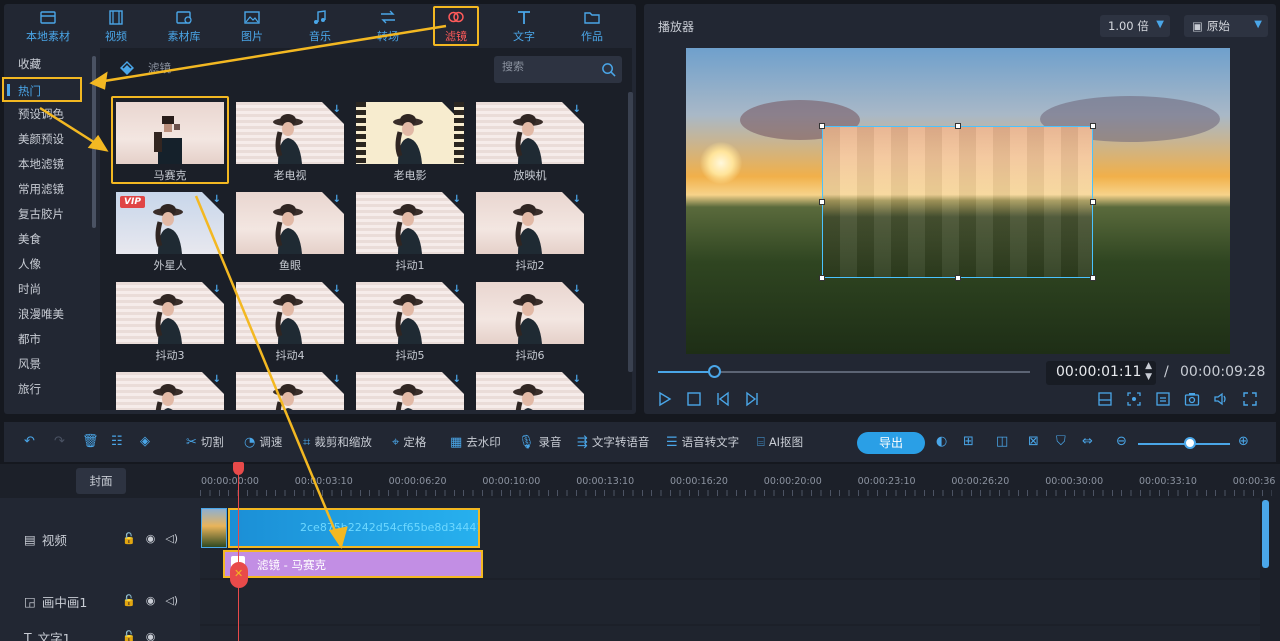 This screenshot has width=1280, height=641. Describe the element at coordinates (59, 441) in the screenshot. I see `redo-icon: ↷` at that location.